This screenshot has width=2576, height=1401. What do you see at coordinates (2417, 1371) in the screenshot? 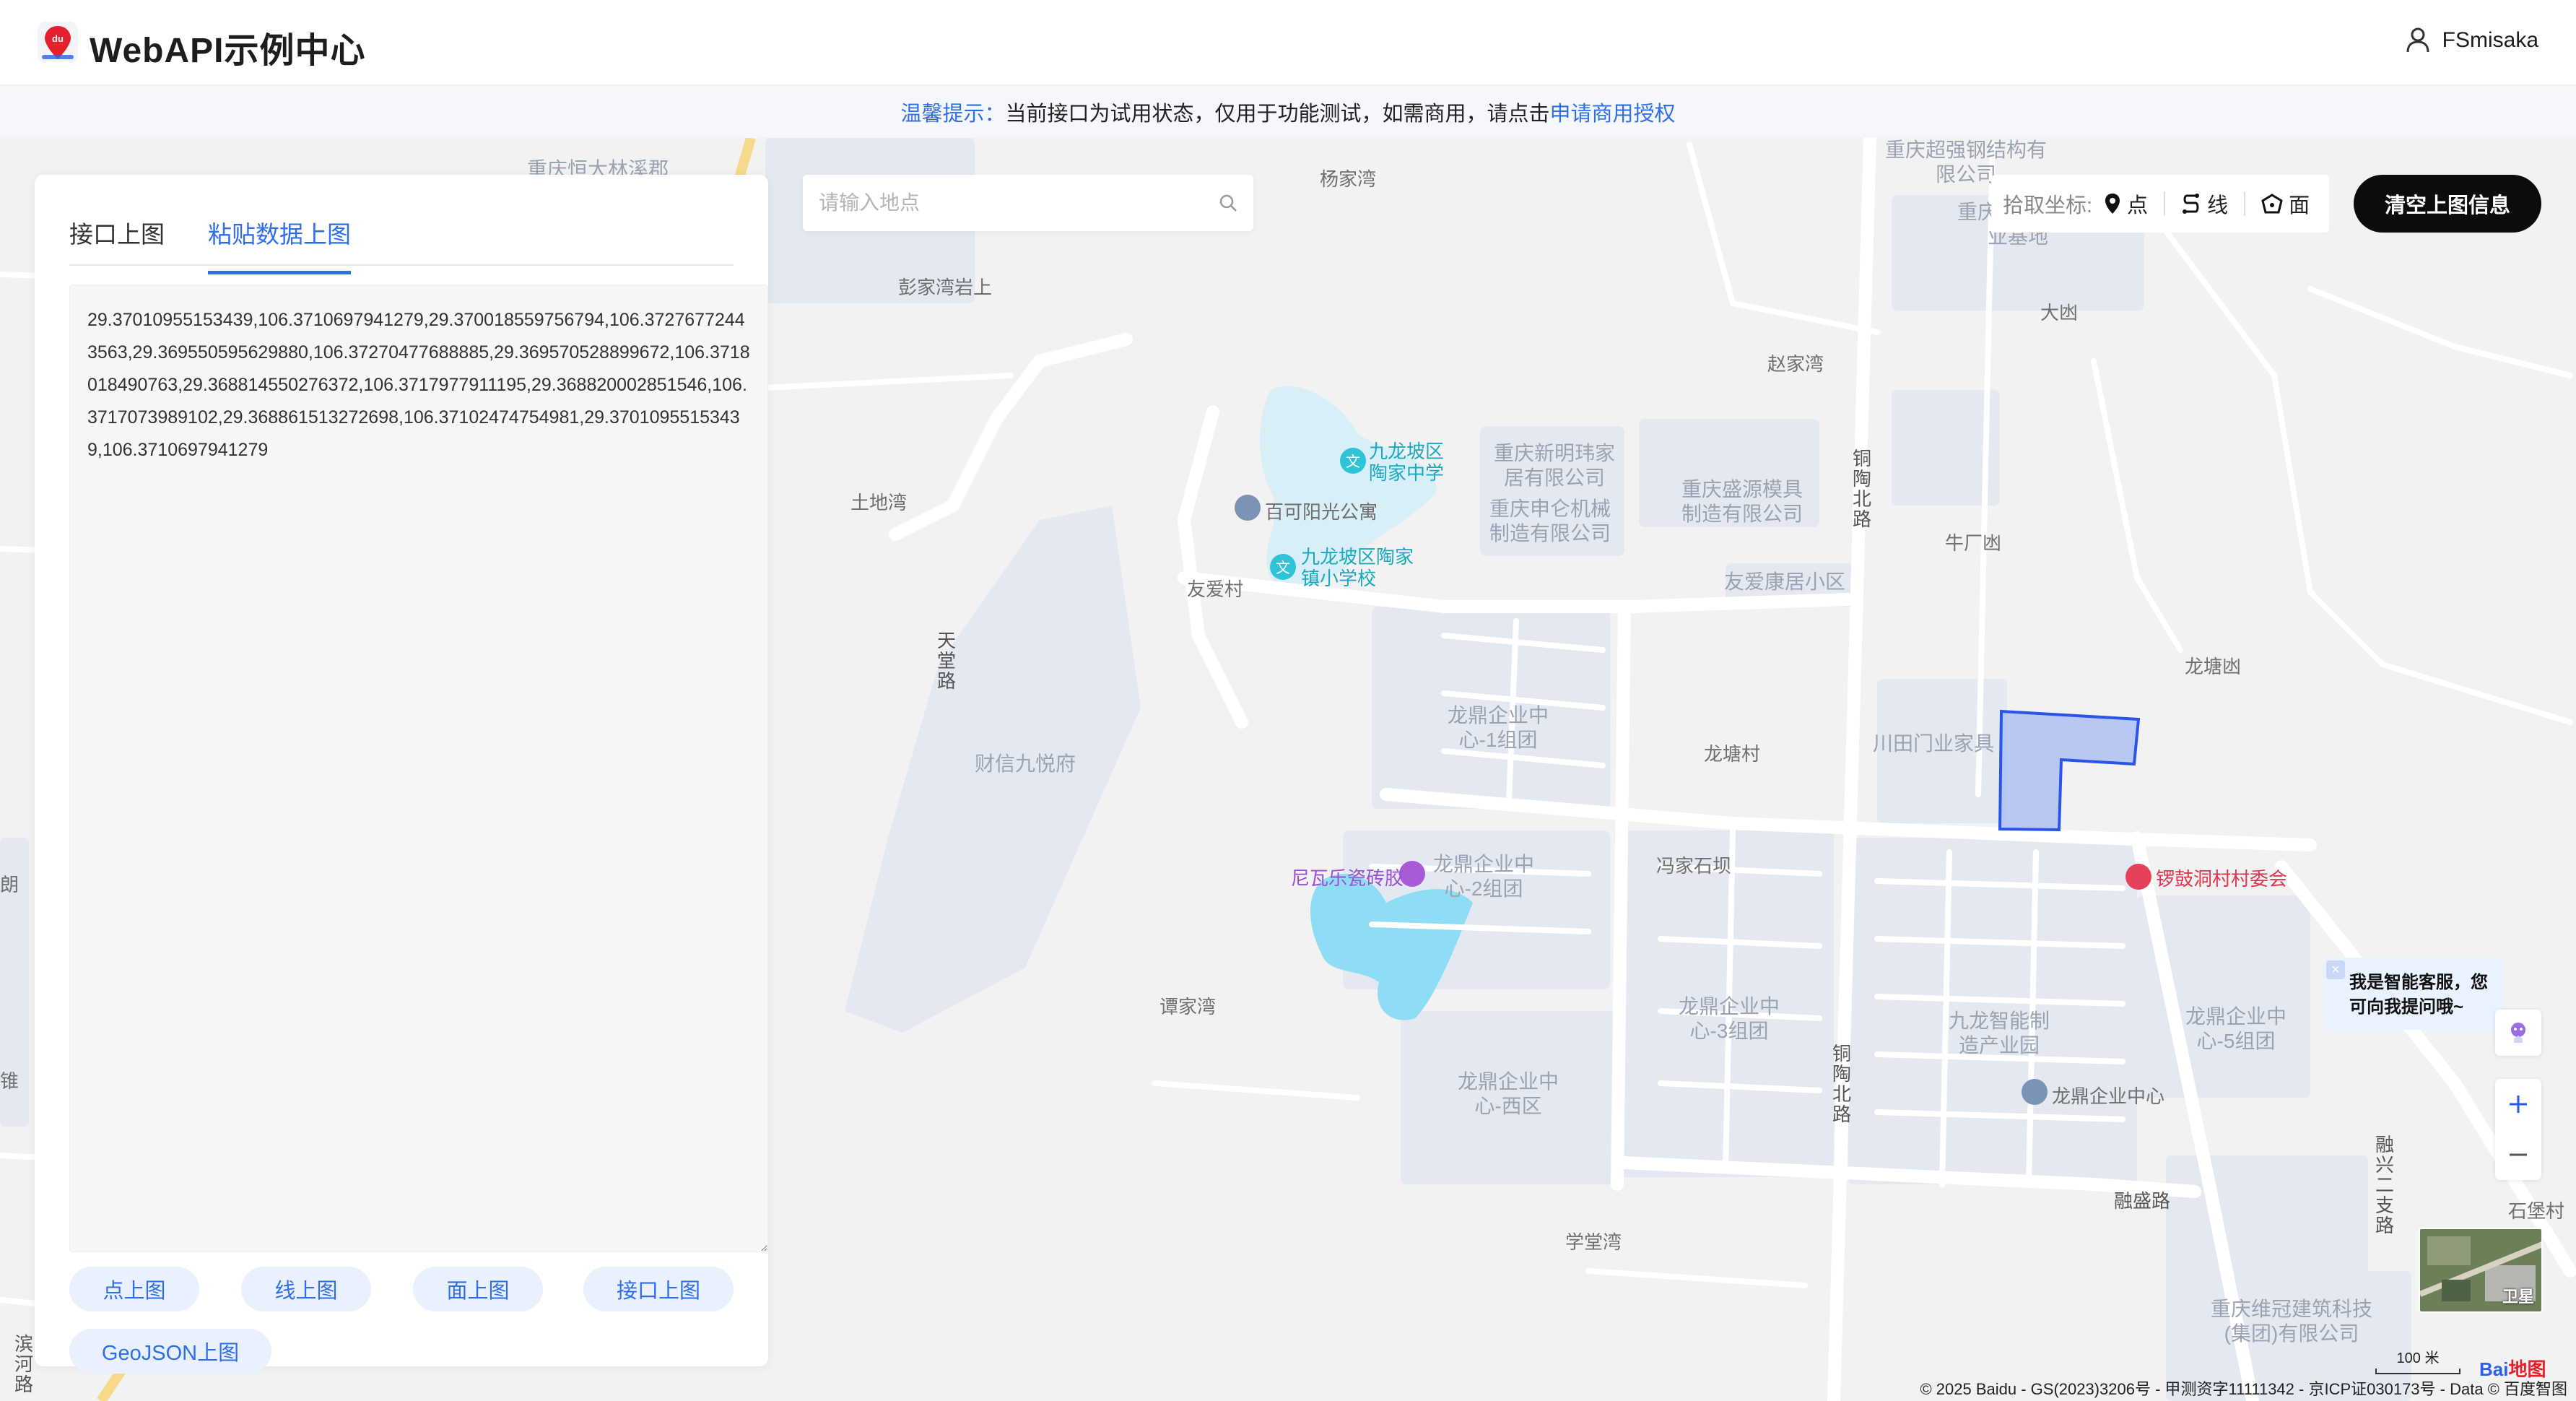
I see `scale-bar` at bounding box center [2417, 1371].